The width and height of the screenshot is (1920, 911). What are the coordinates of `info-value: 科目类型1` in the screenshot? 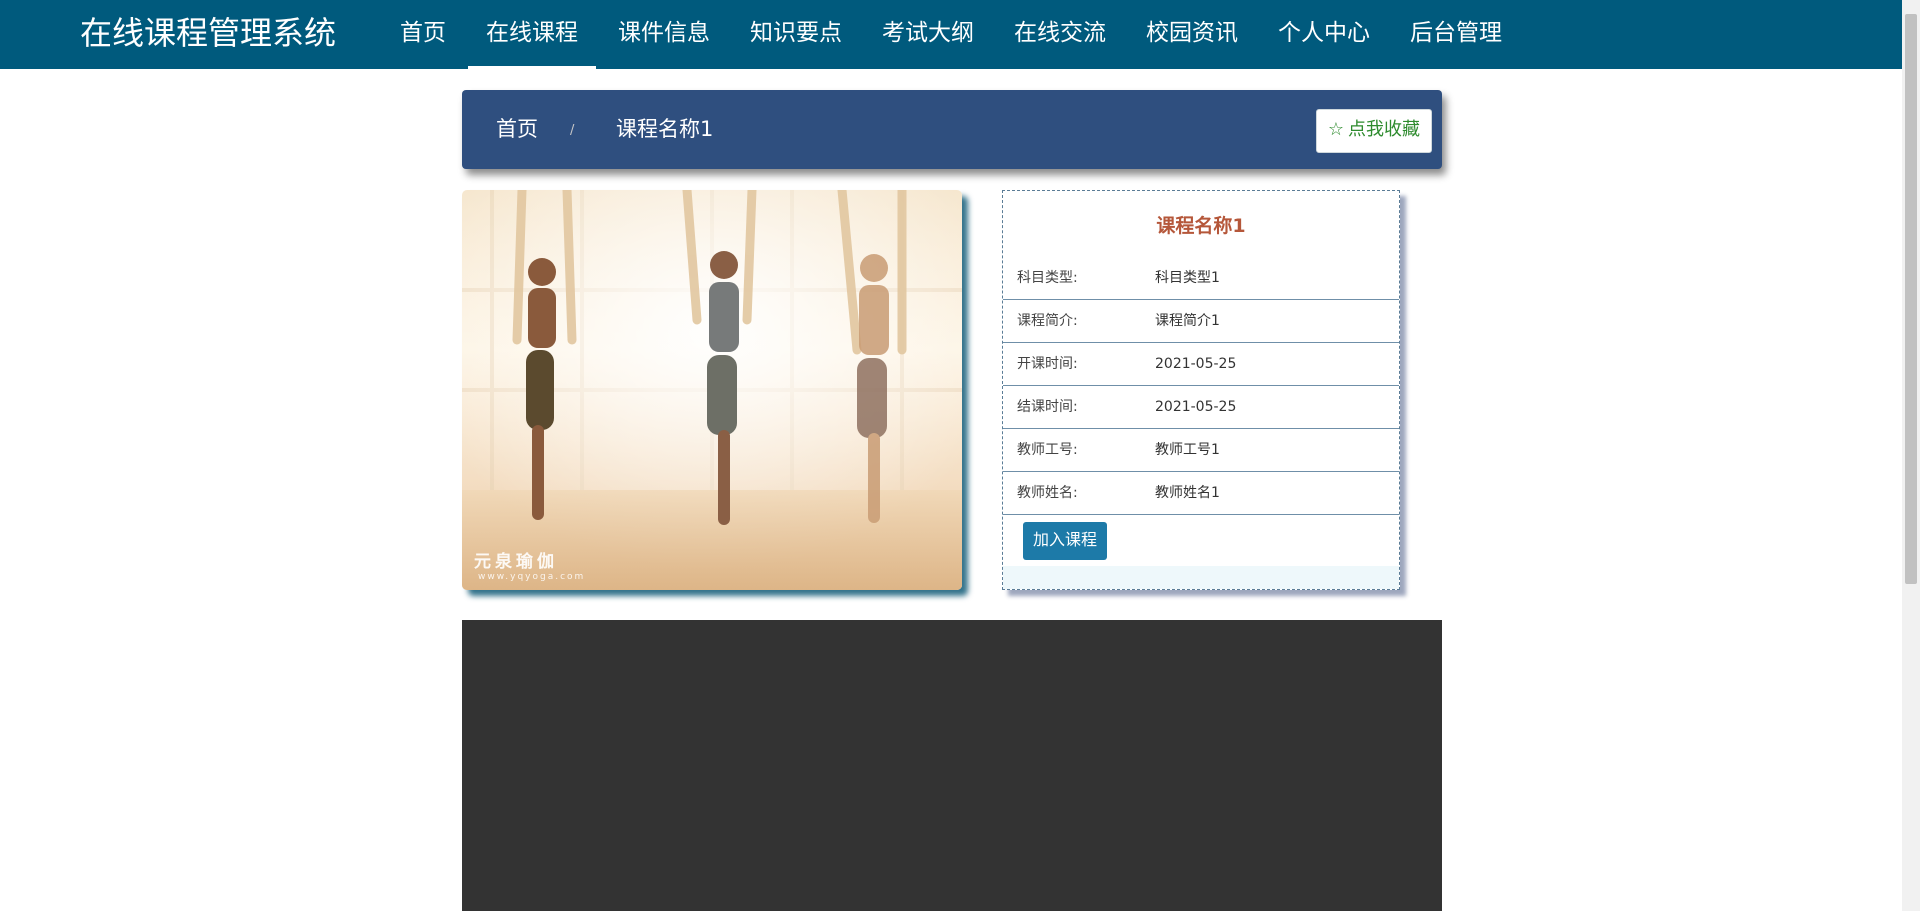 It's located at (1187, 278).